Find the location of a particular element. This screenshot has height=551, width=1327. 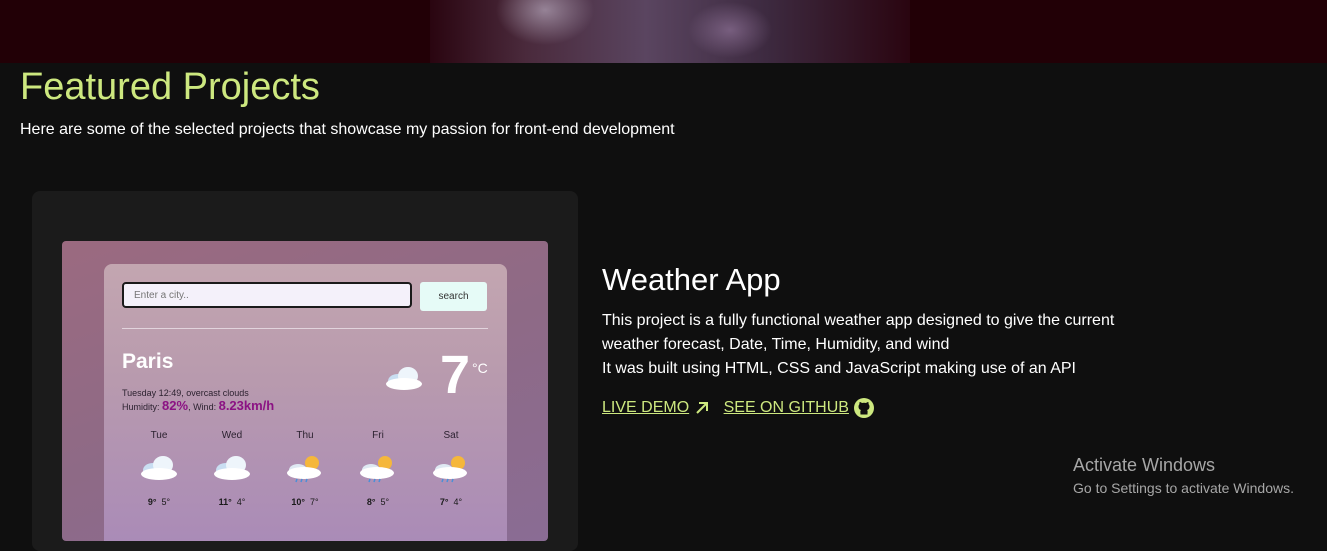

date-description: Tuesday 12:49, overcast clouds is located at coordinates (185, 393).